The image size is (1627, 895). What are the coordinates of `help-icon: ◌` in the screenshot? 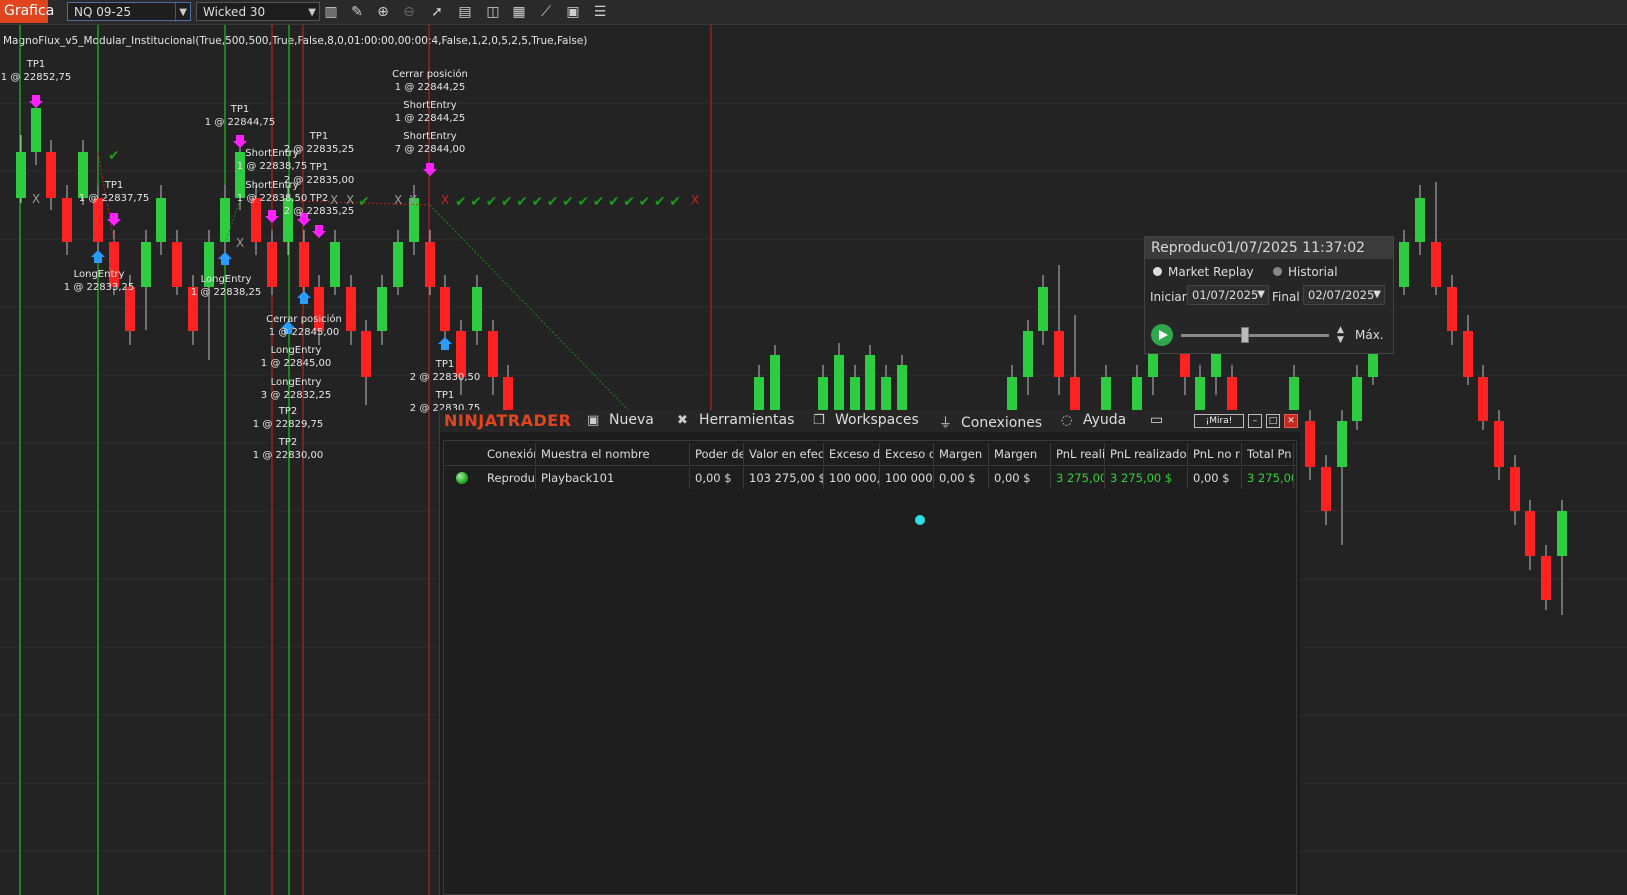 It's located at (1067, 420).